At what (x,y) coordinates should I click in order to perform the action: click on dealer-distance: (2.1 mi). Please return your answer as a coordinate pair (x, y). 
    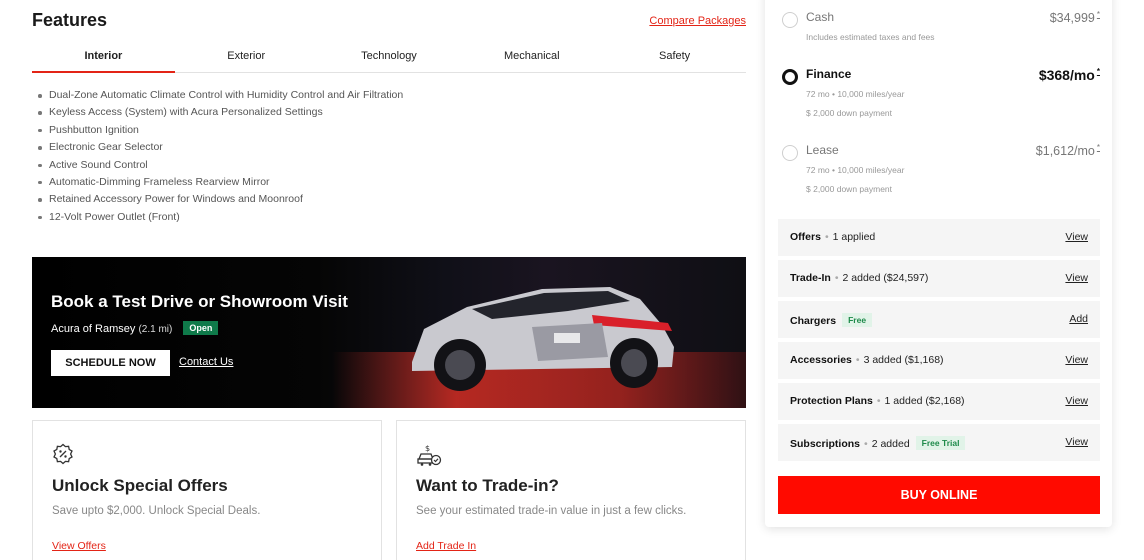
    Looking at the image, I should click on (155, 329).